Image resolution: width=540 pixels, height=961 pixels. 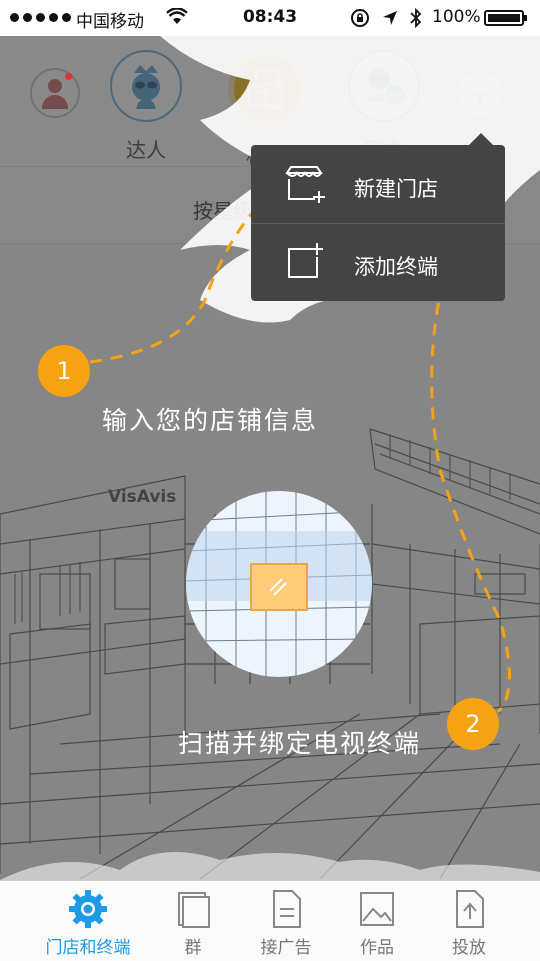 What do you see at coordinates (193, 909) in the screenshot?
I see `group-icon` at bounding box center [193, 909].